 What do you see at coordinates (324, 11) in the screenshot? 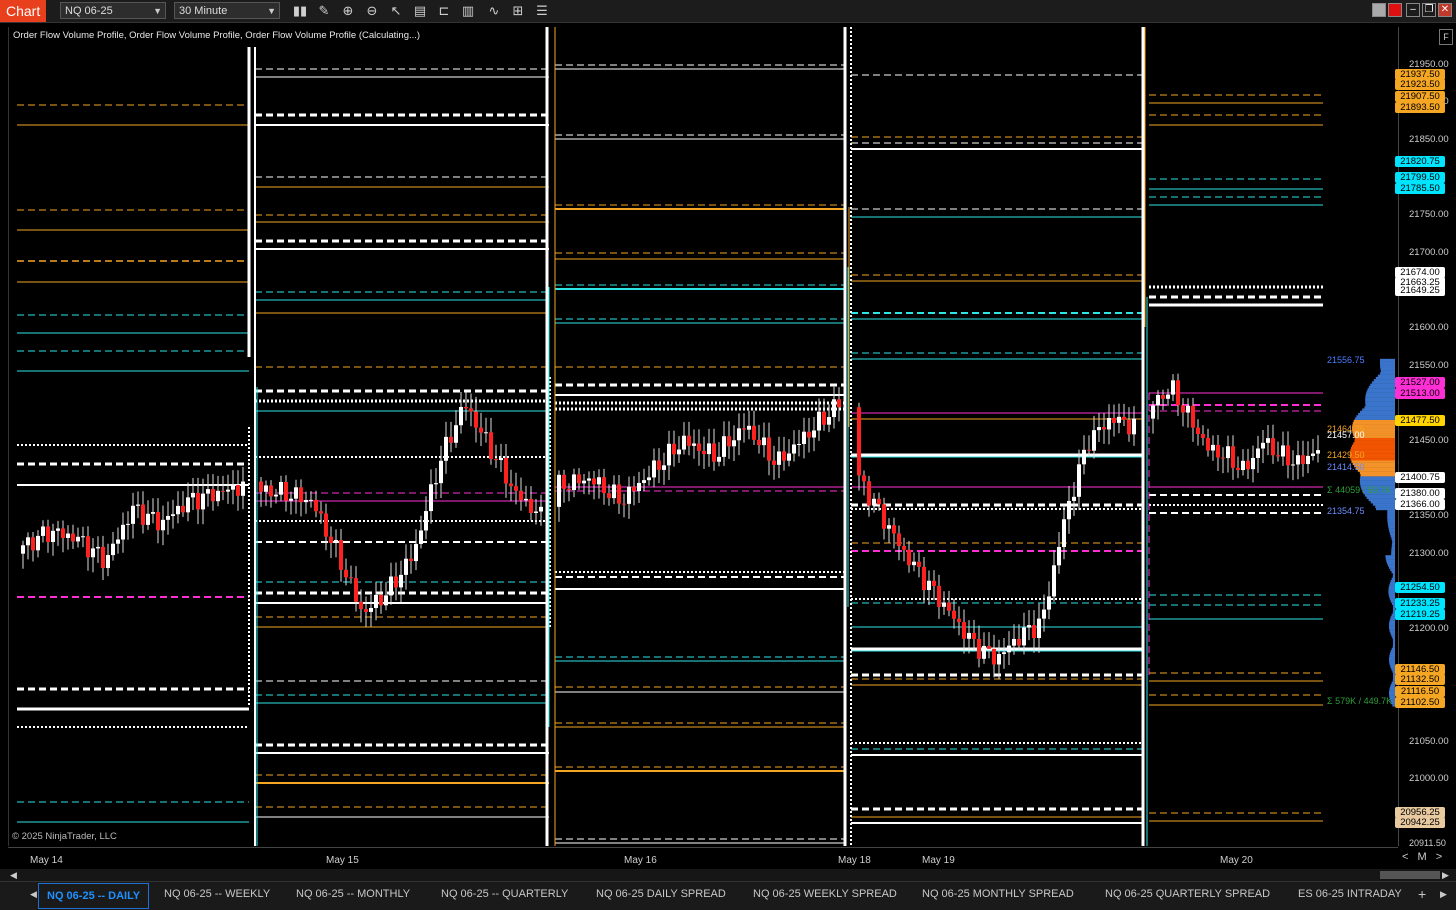
I see `pencil-icon: ✎` at bounding box center [324, 11].